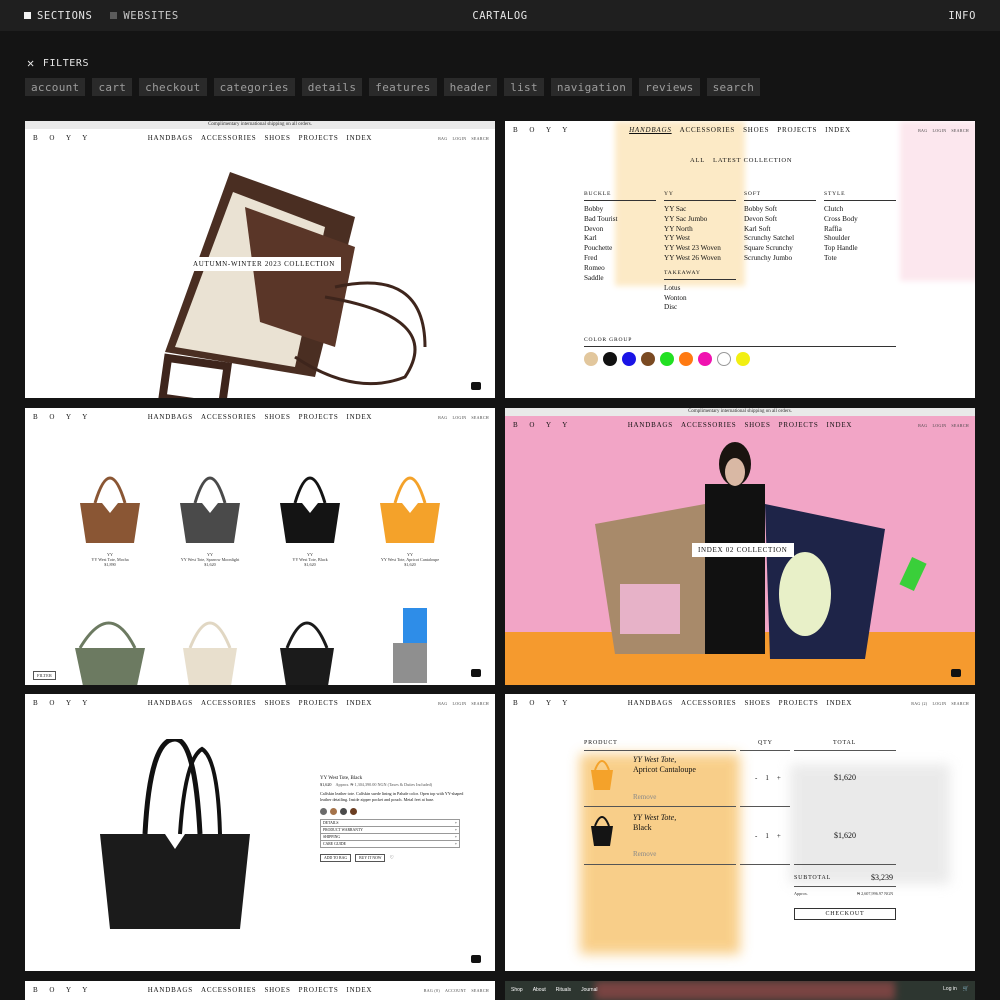 The image size is (1000, 1000). What do you see at coordinates (700, 289) in the screenshot?
I see `menu-item: Lotus` at bounding box center [700, 289].